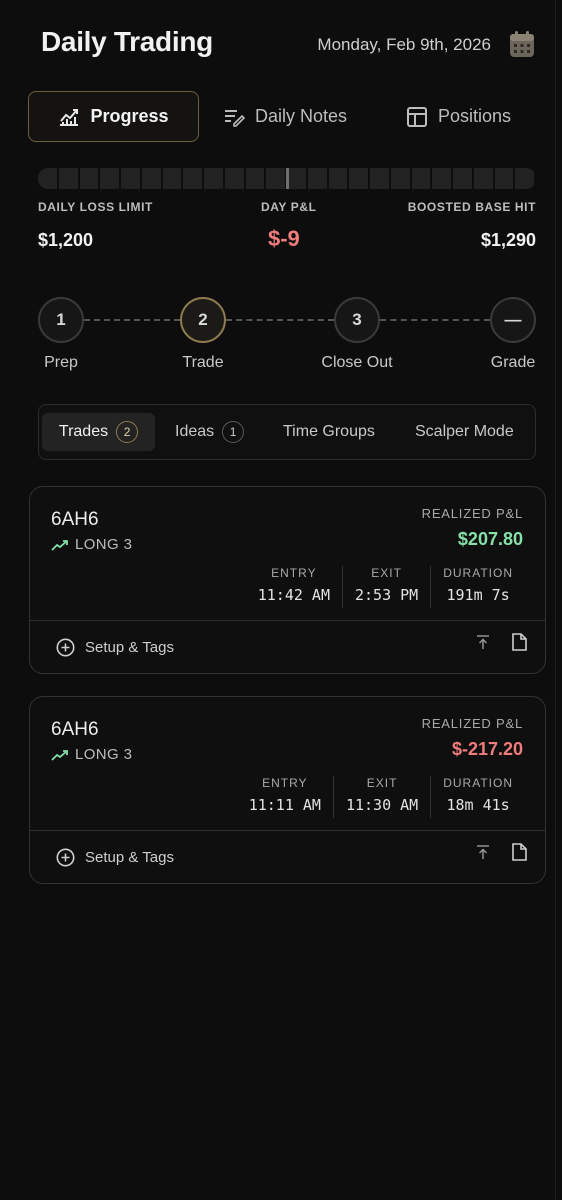 The height and width of the screenshot is (1200, 562). Describe the element at coordinates (478, 805) in the screenshot. I see `duration-value: 18m 41s` at that location.